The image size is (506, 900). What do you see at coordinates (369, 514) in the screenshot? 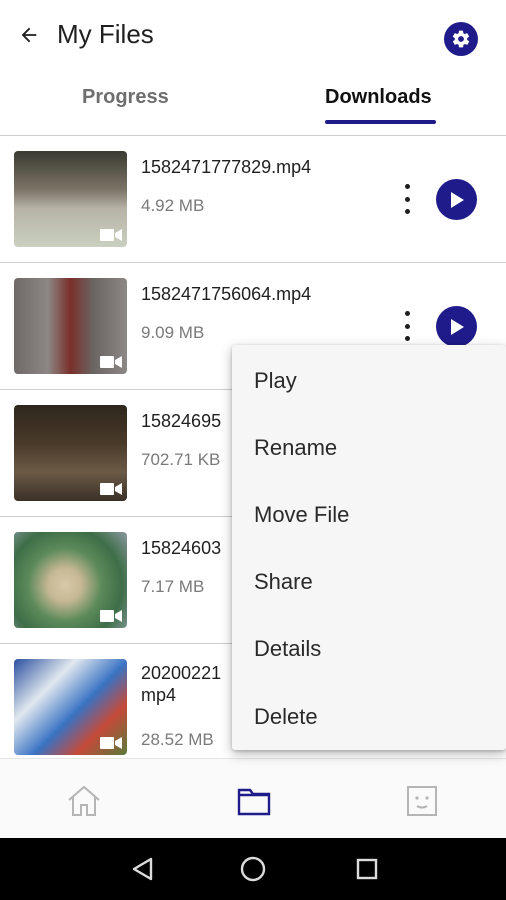
I see `menu-item-move-file: Move File` at bounding box center [369, 514].